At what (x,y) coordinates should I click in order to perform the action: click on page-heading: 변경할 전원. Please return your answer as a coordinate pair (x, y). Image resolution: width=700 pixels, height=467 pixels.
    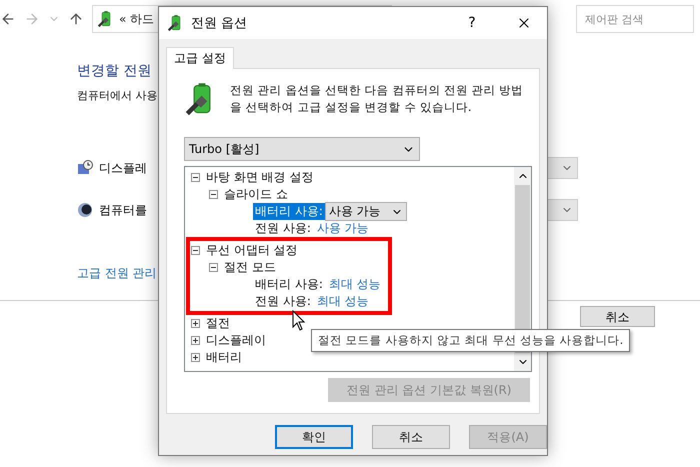
    Looking at the image, I should click on (114, 71).